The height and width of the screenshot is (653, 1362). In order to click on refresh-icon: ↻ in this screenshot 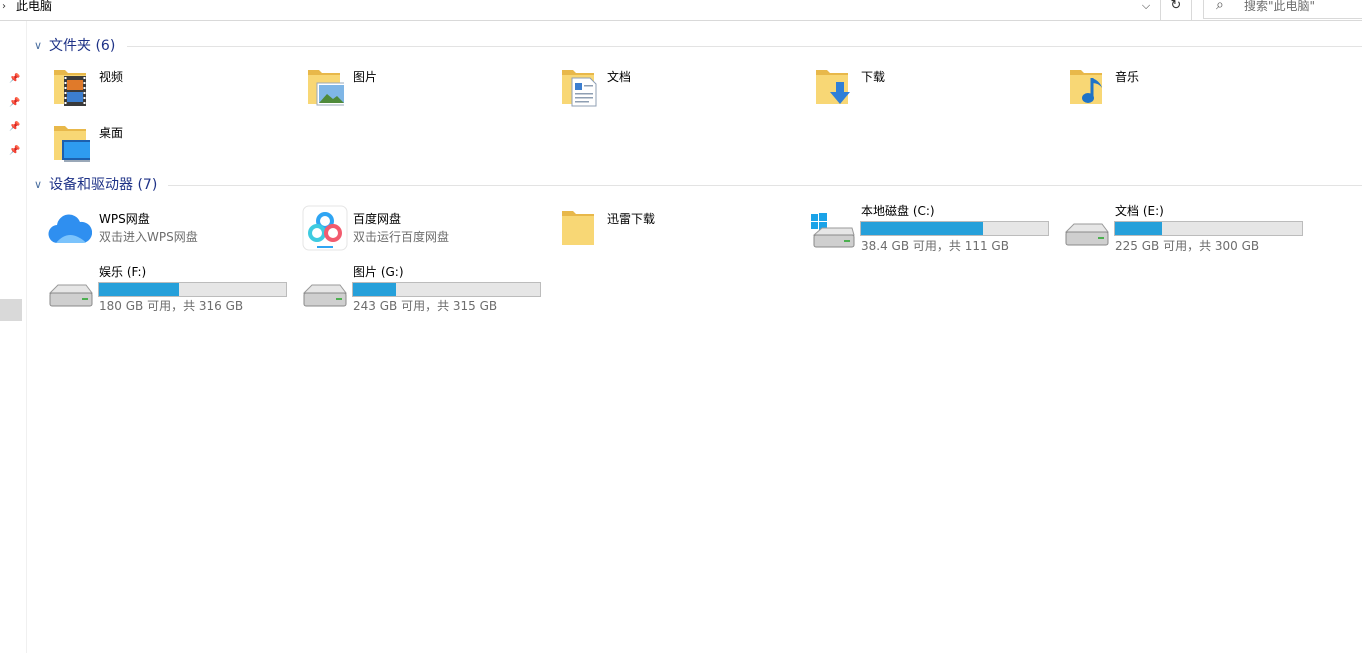, I will do `click(1176, 6)`.